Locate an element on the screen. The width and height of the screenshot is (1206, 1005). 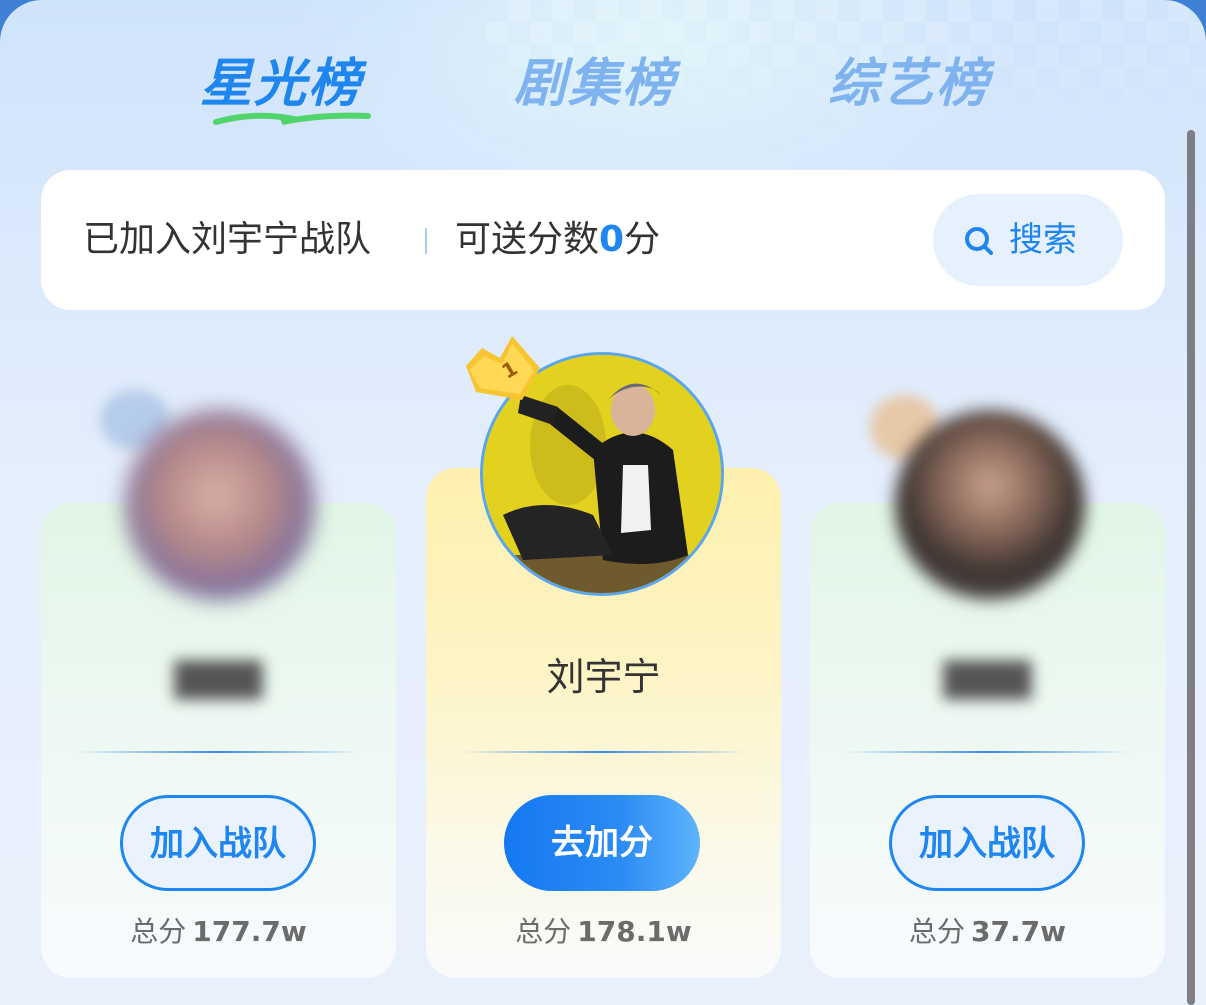
total-score-right: 总分 37.7w is located at coordinates (987, 932).